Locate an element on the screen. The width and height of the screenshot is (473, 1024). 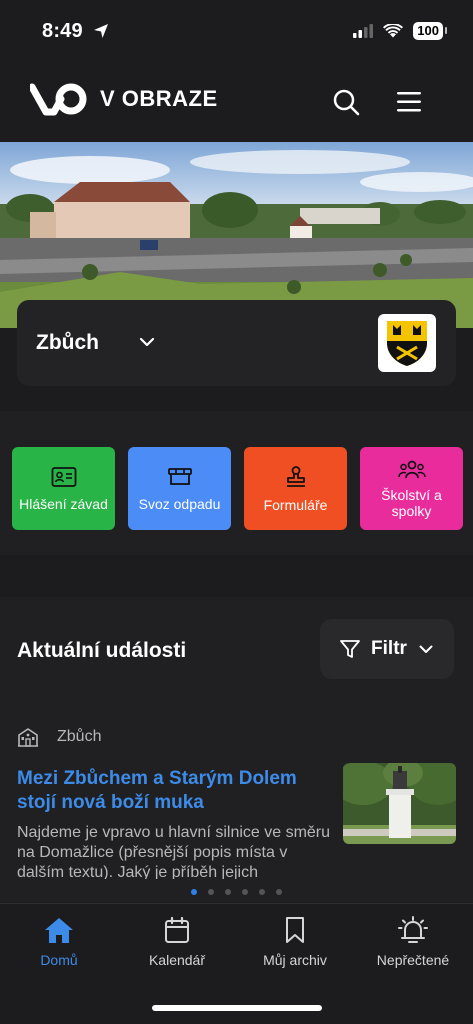
wayside-shrine-image is located at coordinates (399, 803).